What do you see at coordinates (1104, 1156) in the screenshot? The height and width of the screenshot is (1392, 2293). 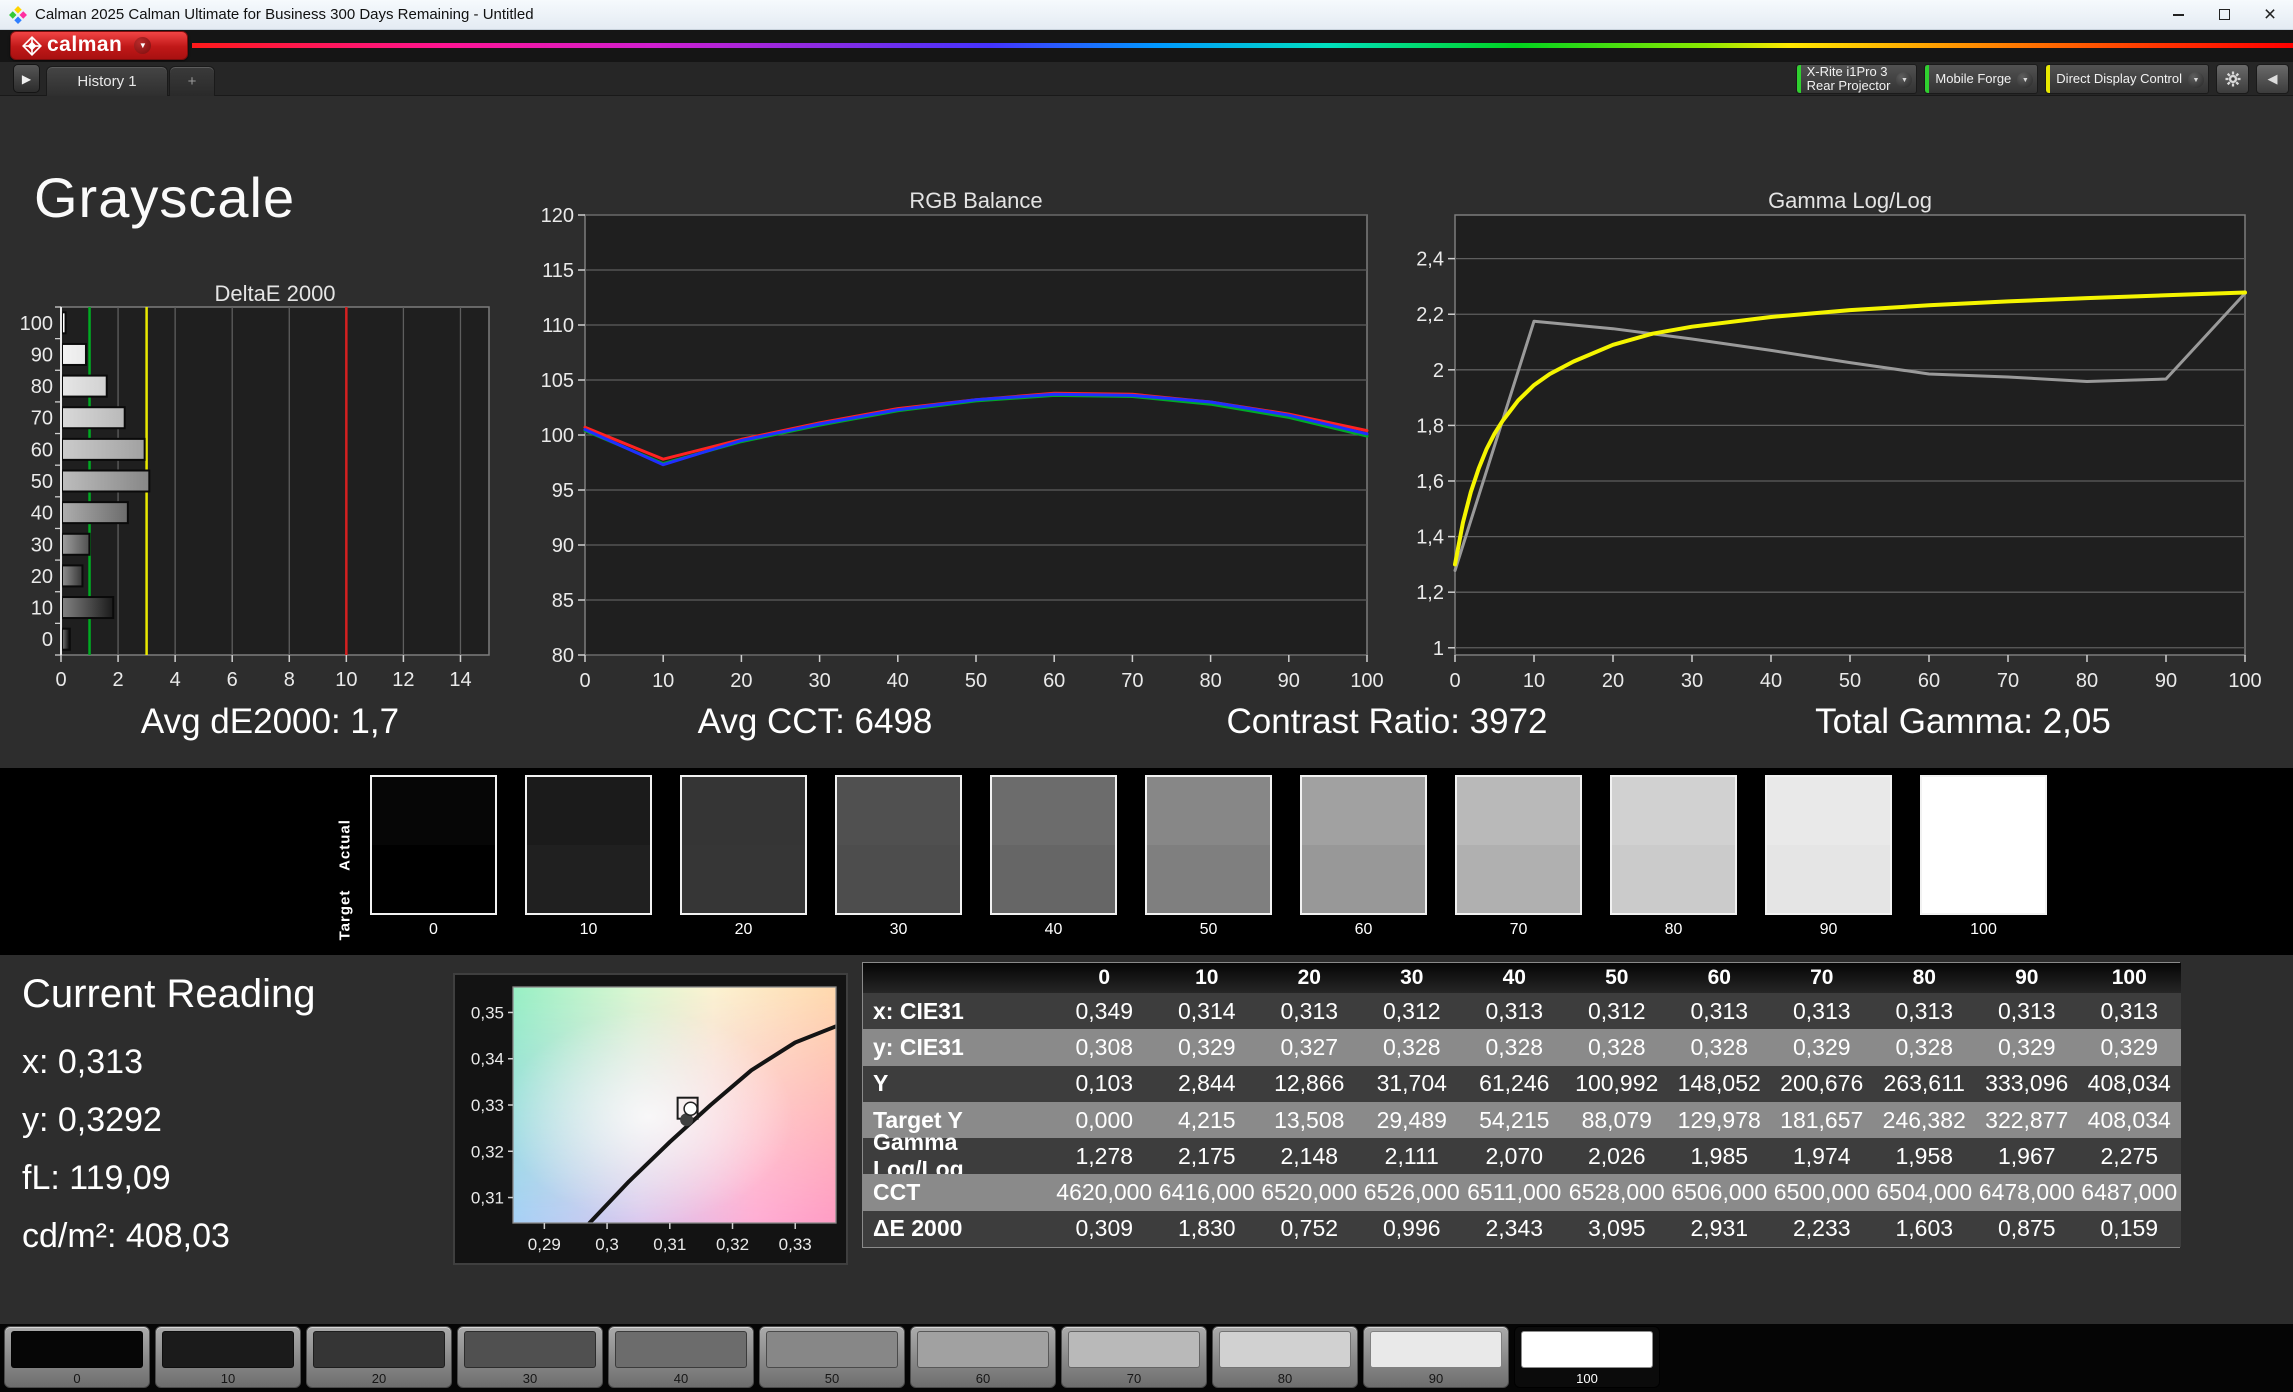 I see `table-cell: 1,278` at bounding box center [1104, 1156].